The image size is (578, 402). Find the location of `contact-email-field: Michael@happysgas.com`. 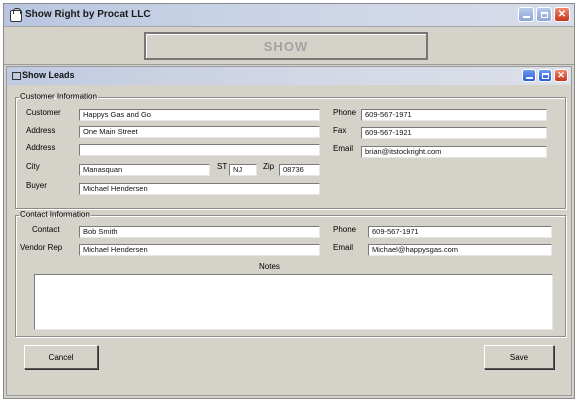

contact-email-field: Michael@happysgas.com is located at coordinates (460, 250).